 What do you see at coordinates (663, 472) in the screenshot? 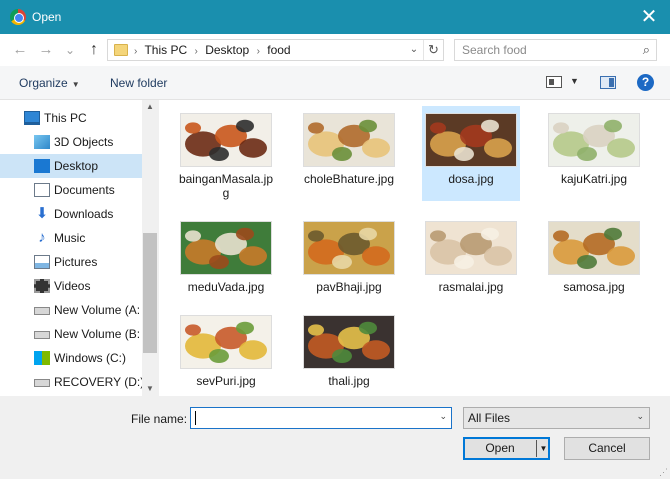
I see `resize-grip-icon: ⋰` at bounding box center [663, 472].